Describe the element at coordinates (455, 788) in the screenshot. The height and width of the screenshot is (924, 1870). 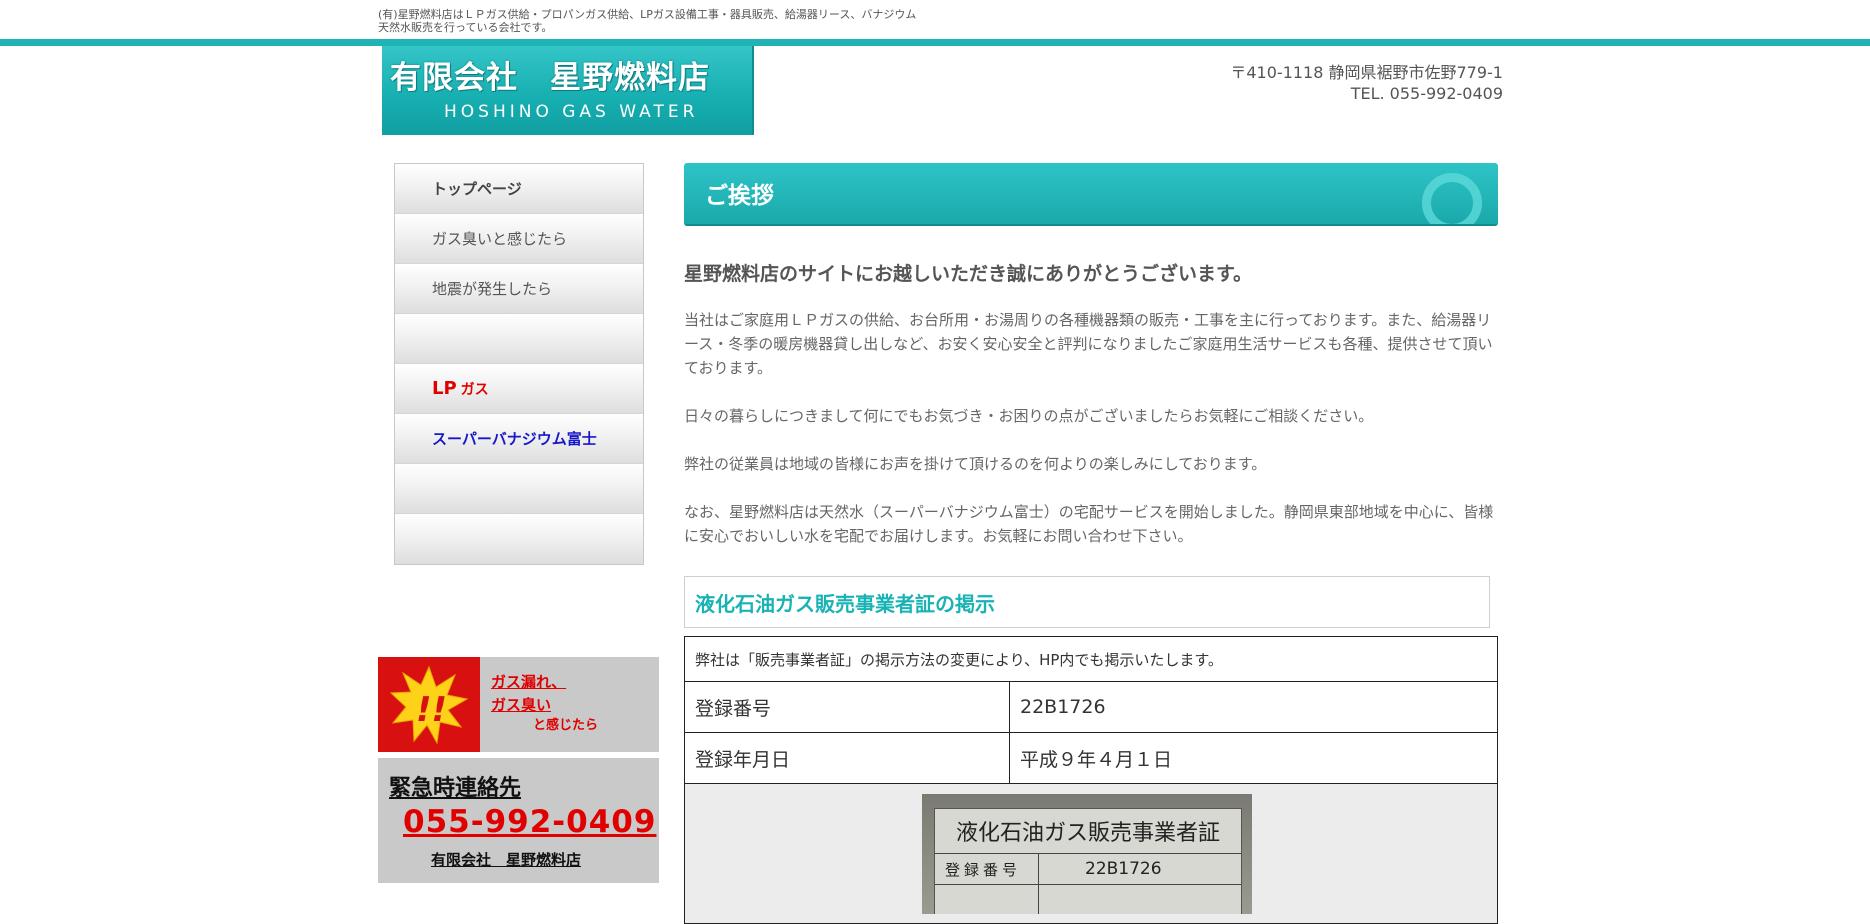
I see `emergency-title: 緊急時連絡先` at that location.